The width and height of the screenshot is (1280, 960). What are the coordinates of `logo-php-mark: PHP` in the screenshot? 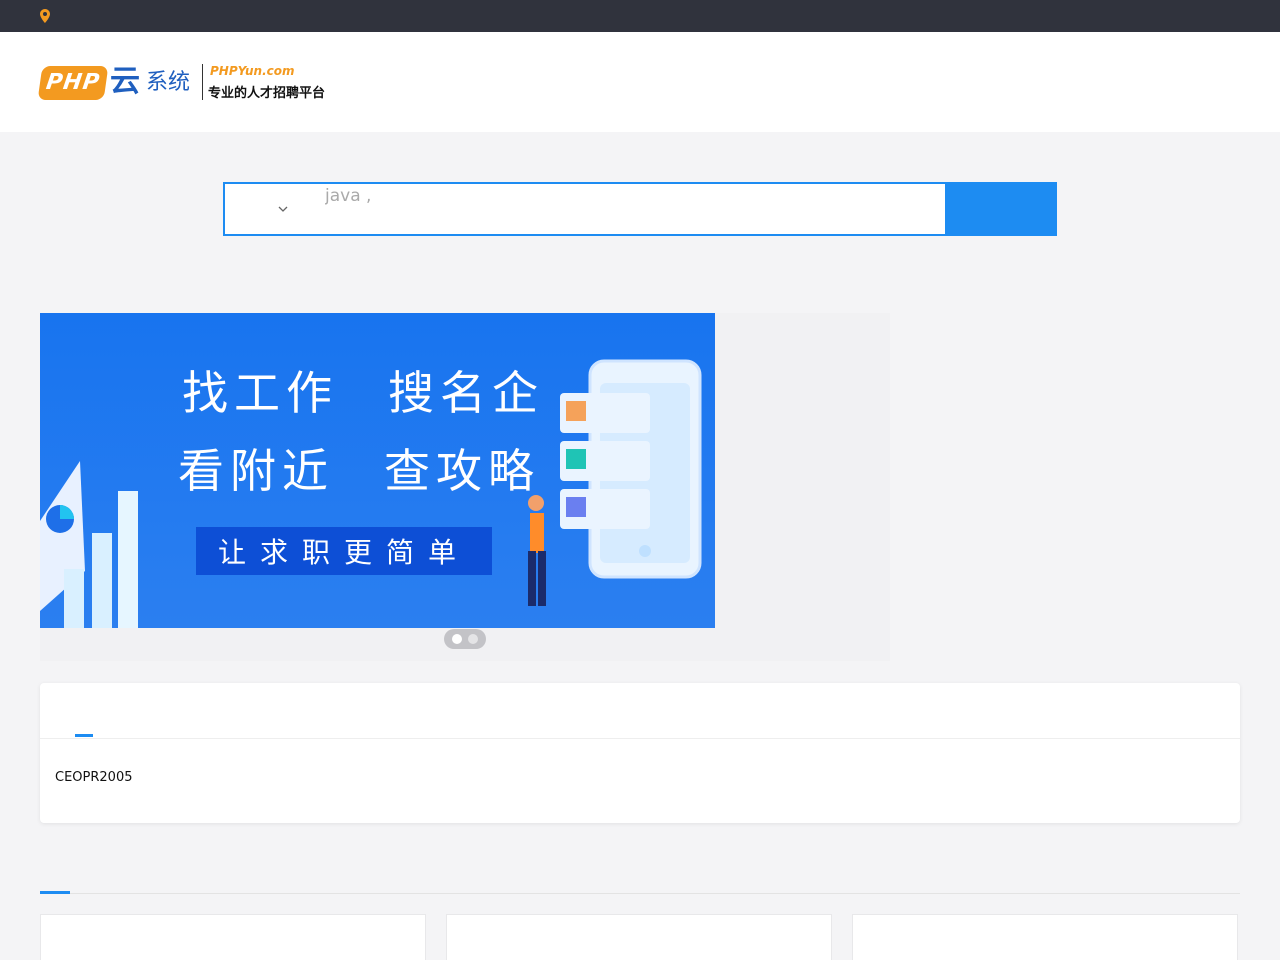 It's located at (73, 83).